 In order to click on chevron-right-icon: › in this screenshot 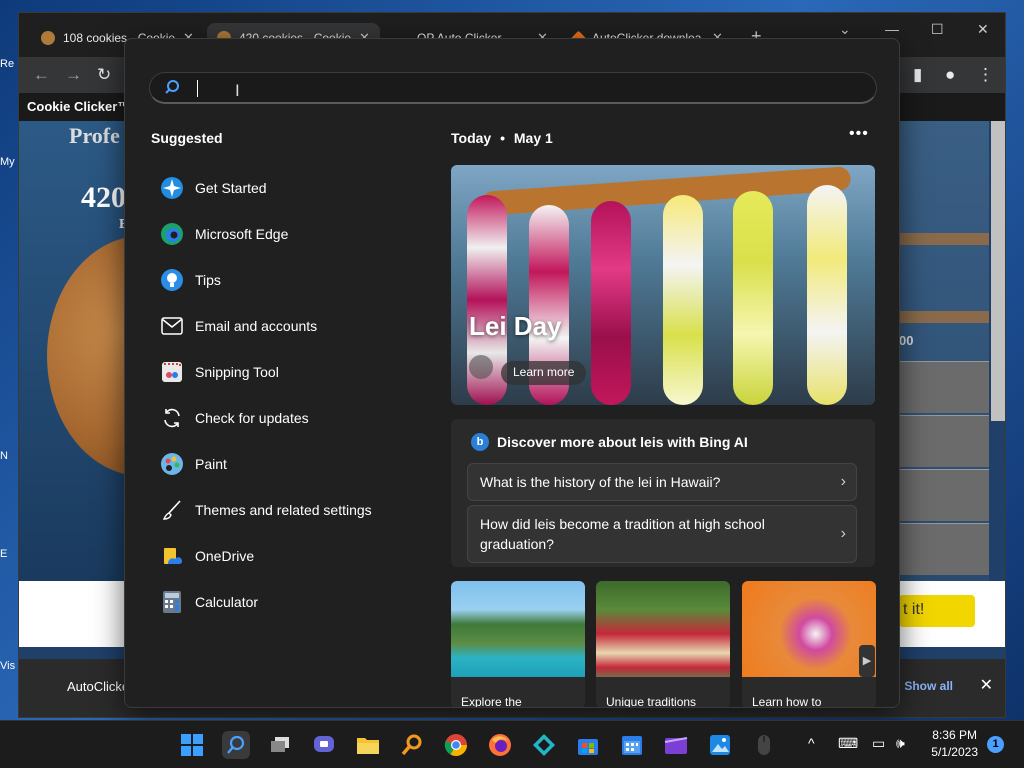, I will do `click(843, 533)`.